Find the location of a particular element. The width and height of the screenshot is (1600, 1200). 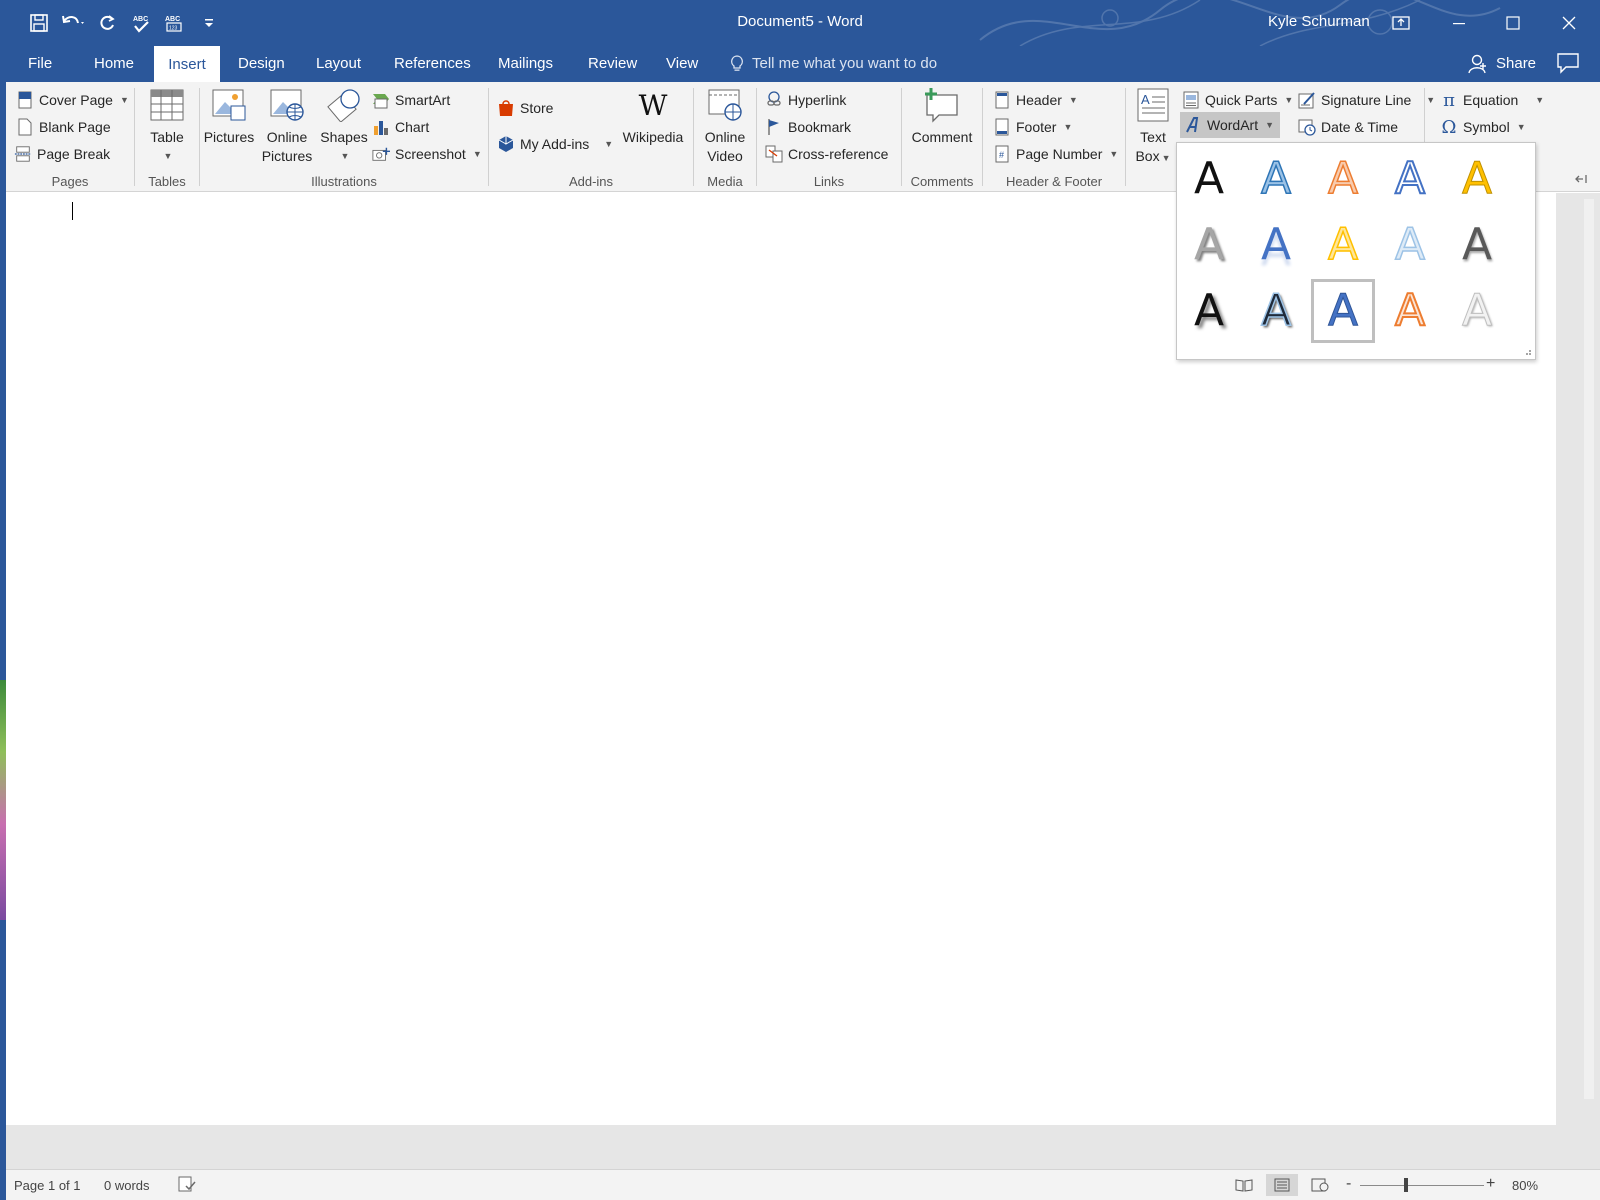

share-button: Share is located at coordinates (1502, 64).